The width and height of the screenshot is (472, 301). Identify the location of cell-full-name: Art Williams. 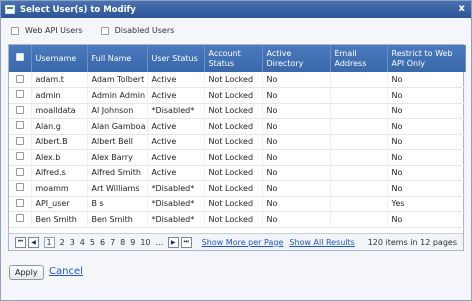
(117, 188).